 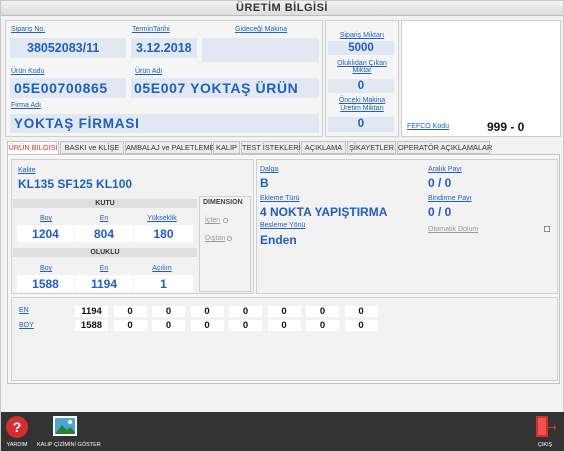 I want to click on oluklu-boy-field: 1588, so click(x=45, y=283).